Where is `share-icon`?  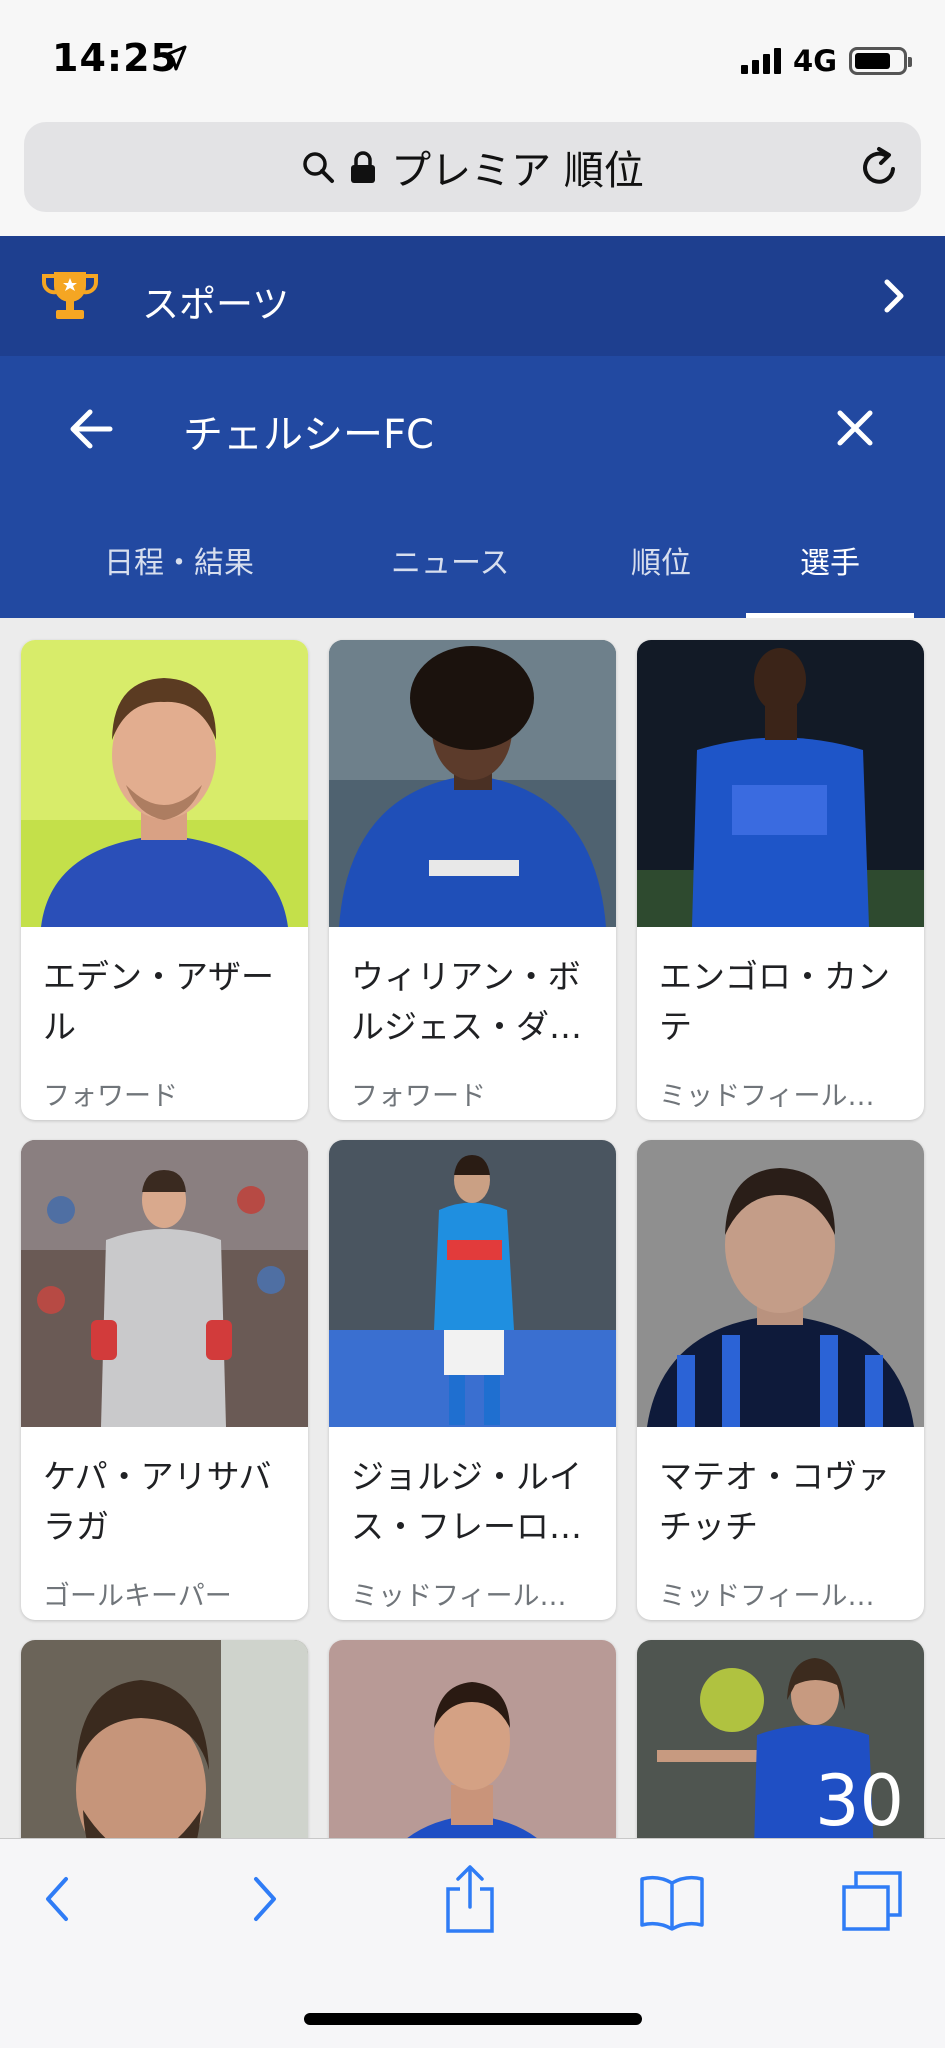 share-icon is located at coordinates (470, 1899).